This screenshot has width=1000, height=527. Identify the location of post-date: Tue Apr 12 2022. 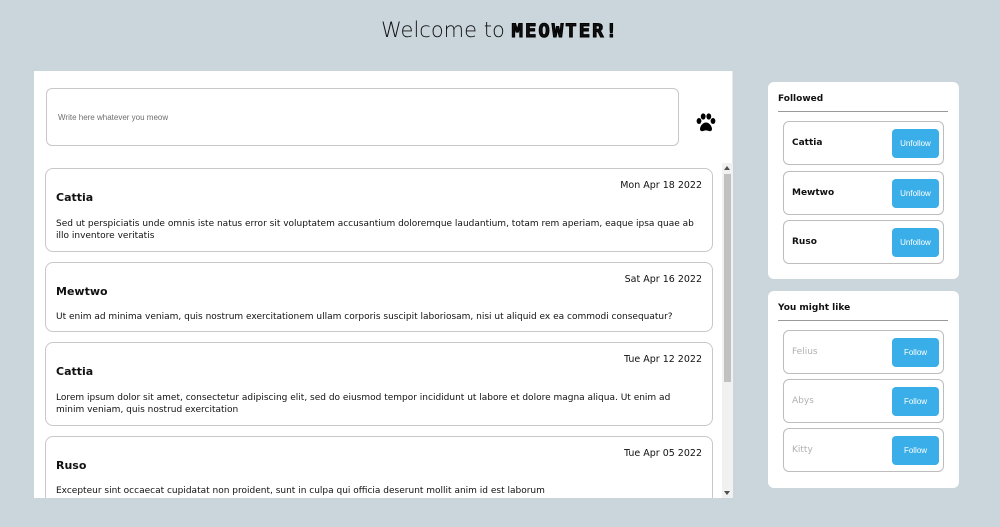
(663, 359).